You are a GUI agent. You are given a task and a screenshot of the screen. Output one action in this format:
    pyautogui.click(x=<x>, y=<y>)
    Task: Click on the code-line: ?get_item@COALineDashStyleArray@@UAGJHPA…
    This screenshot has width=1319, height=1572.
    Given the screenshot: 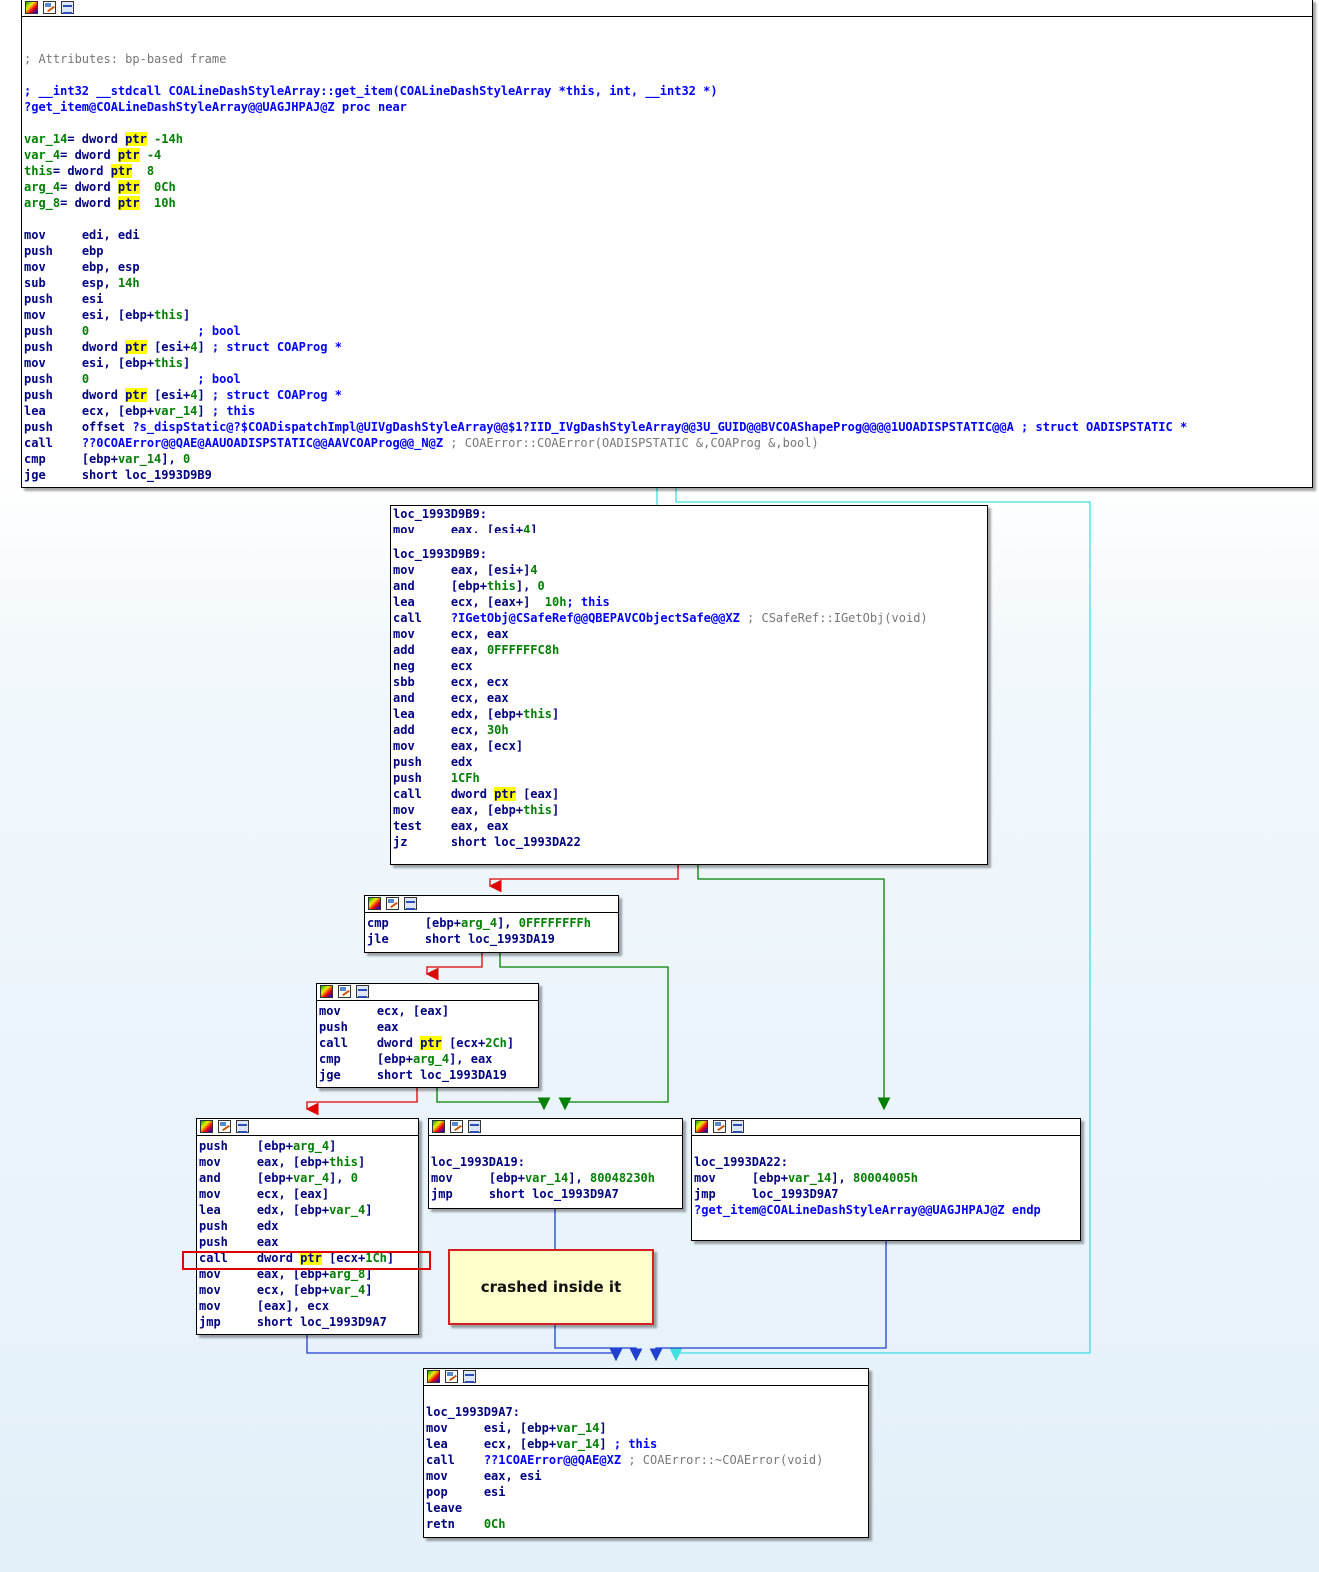 What is the action you would take?
    pyautogui.click(x=667, y=107)
    